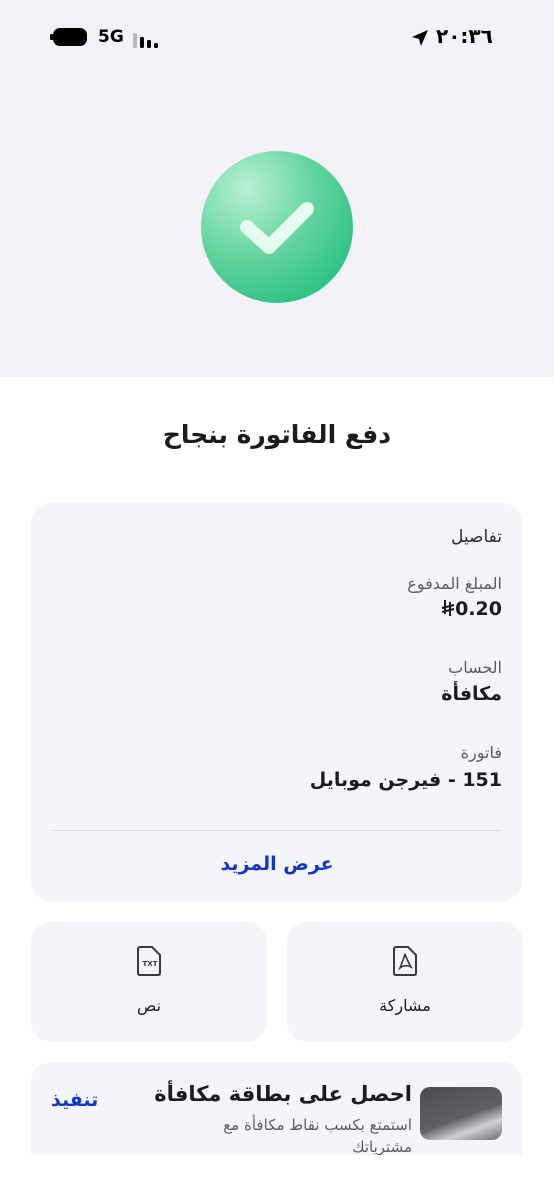 The height and width of the screenshot is (1200, 554). What do you see at coordinates (277, 35) in the screenshot?
I see `status-bar: 5G ٢٠:٣٦` at bounding box center [277, 35].